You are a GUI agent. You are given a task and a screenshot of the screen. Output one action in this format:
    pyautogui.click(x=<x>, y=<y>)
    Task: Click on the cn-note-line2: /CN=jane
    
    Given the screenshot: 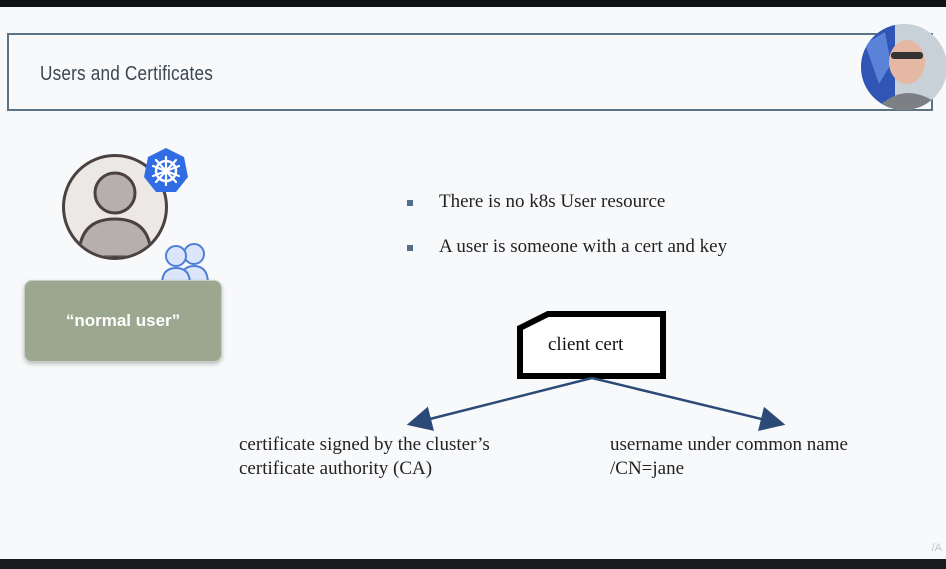 What is the action you would take?
    pyautogui.click(x=647, y=468)
    